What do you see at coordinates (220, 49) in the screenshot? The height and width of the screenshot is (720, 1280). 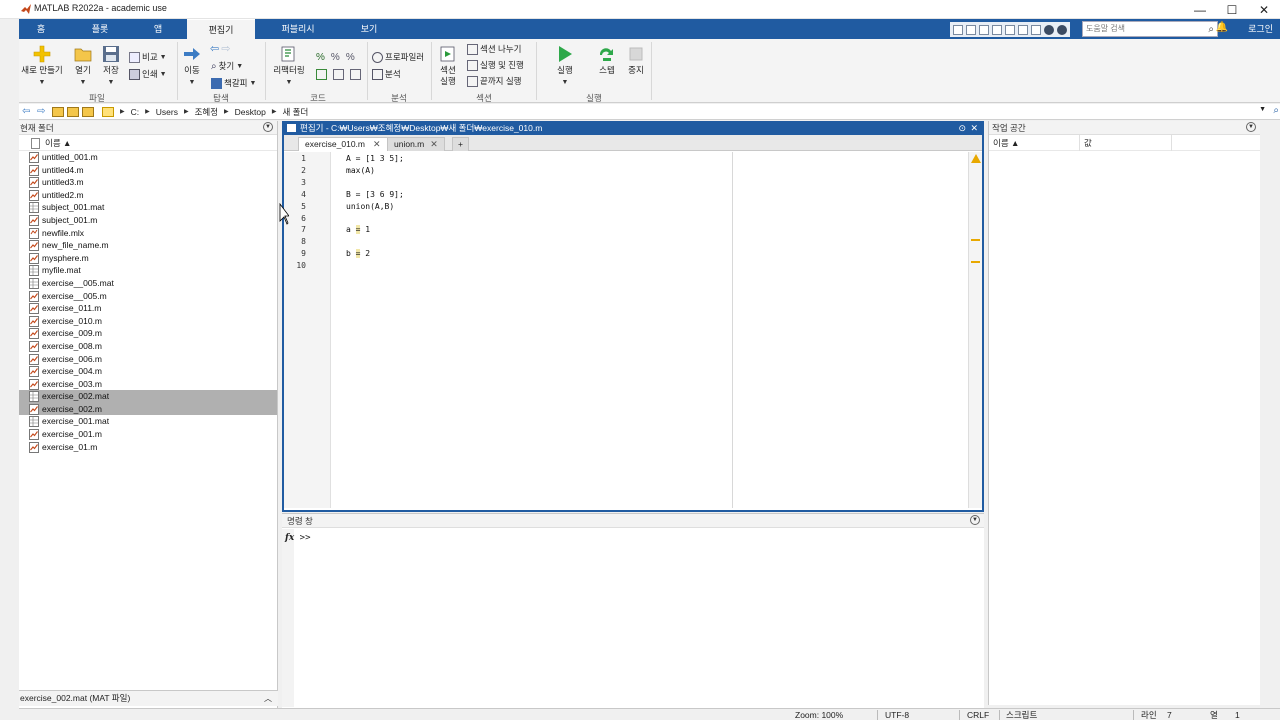 I see `back-forward-buttons: ⇦ ⇨` at bounding box center [220, 49].